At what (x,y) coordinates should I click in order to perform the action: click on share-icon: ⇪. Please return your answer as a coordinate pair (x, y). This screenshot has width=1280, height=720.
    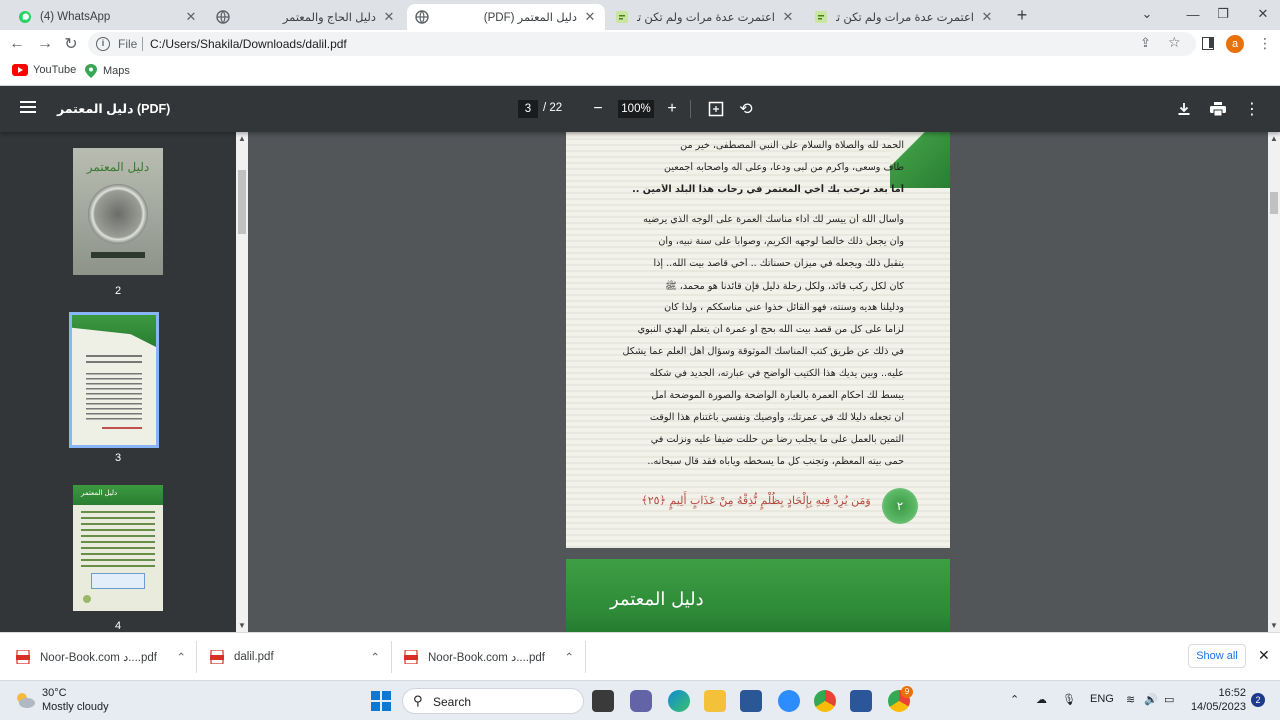
    Looking at the image, I should click on (1145, 43).